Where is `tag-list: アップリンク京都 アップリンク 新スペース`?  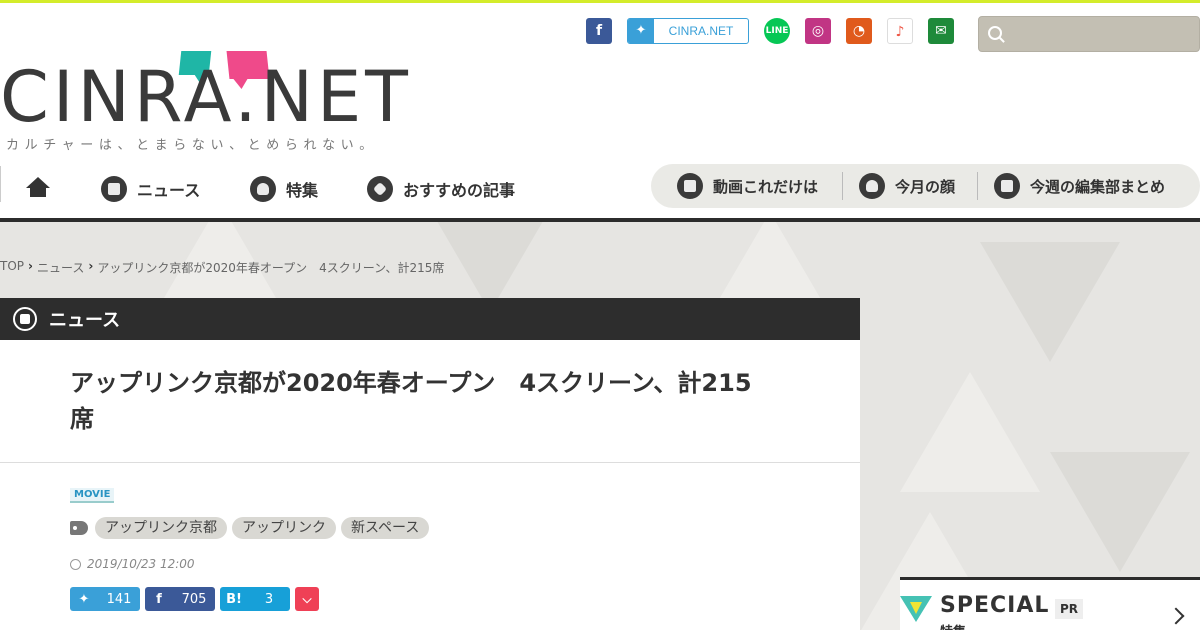 tag-list: アップリンク京都 アップリンク 新スペース is located at coordinates (252, 528).